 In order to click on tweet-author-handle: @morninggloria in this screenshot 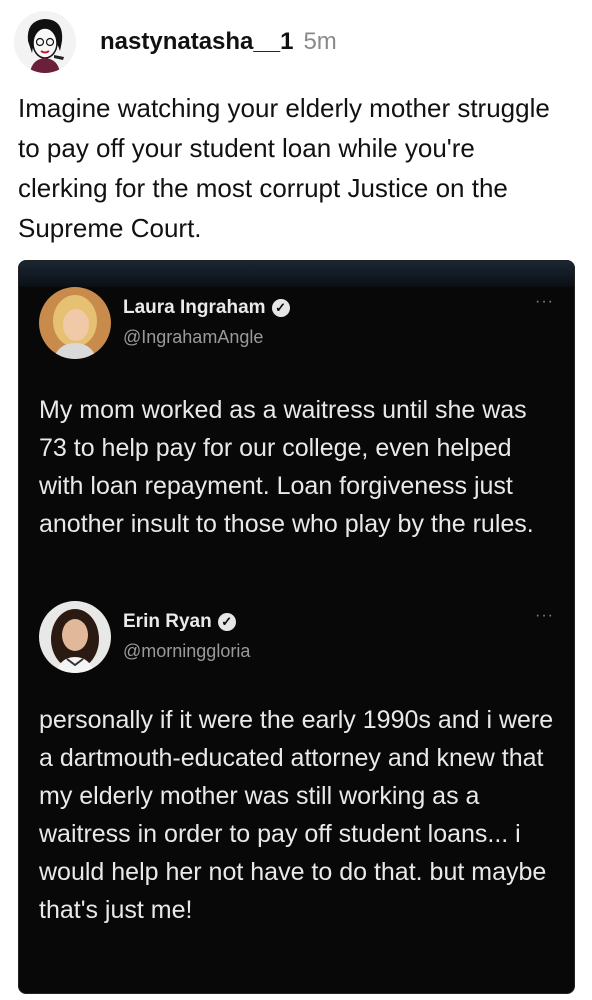, I will do `click(187, 651)`.